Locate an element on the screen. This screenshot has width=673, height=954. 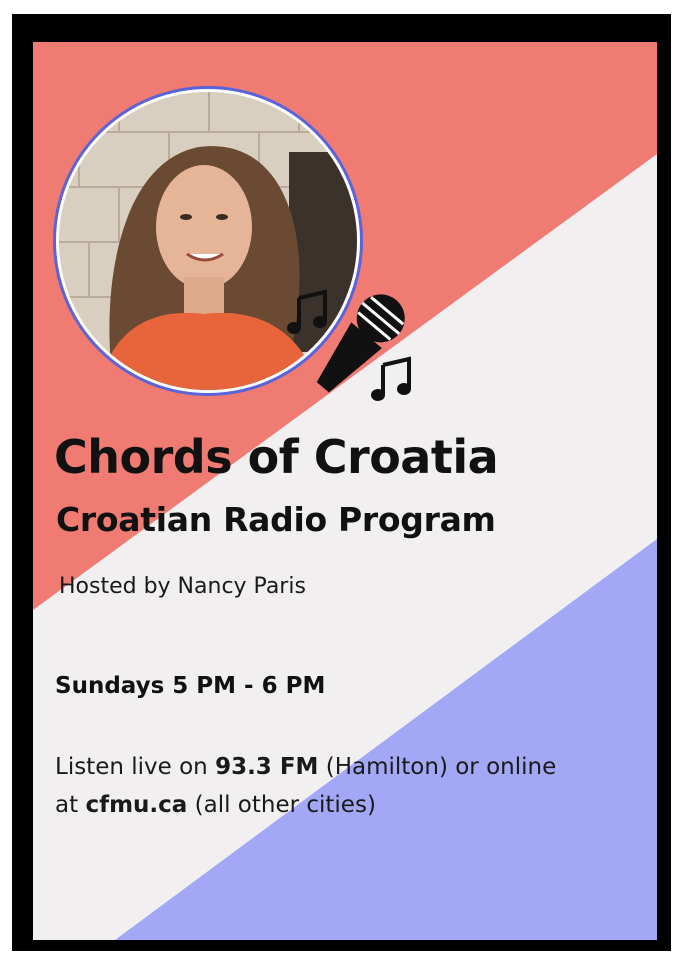
listen-prefix: Listen live on is located at coordinates (135, 767).